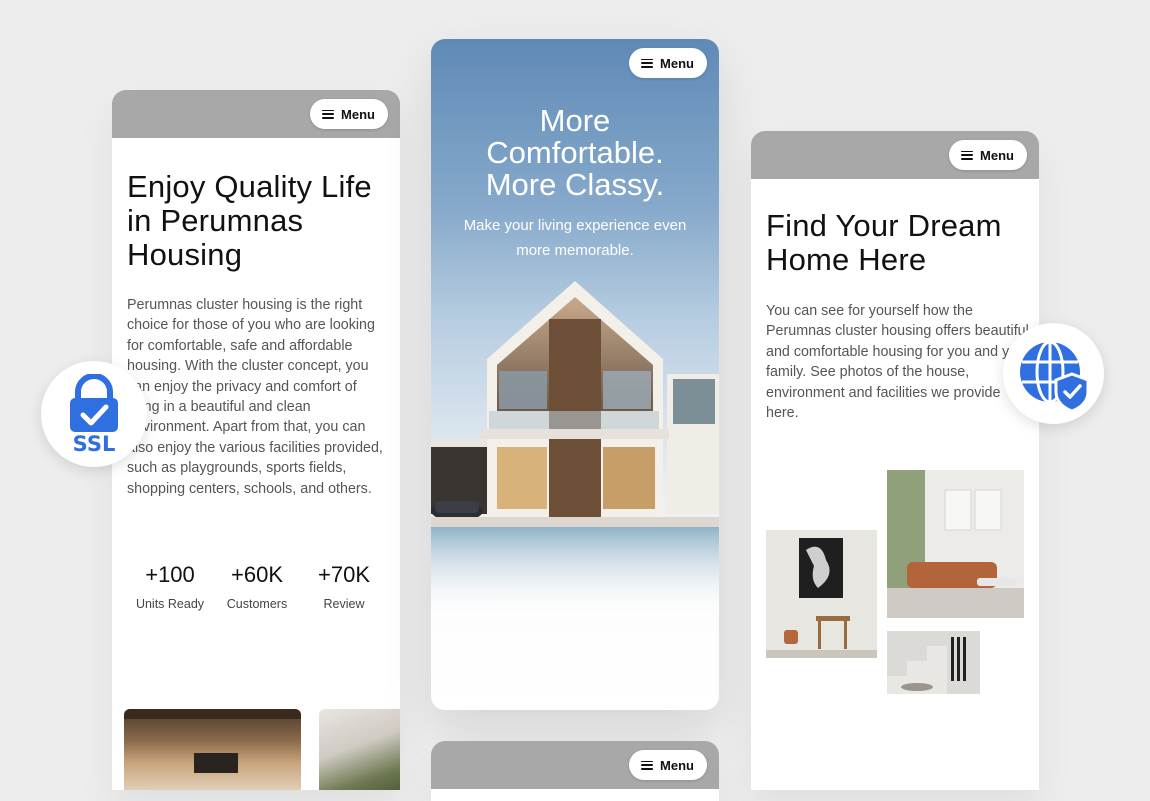  I want to click on house-illustration, so click(575, 445).